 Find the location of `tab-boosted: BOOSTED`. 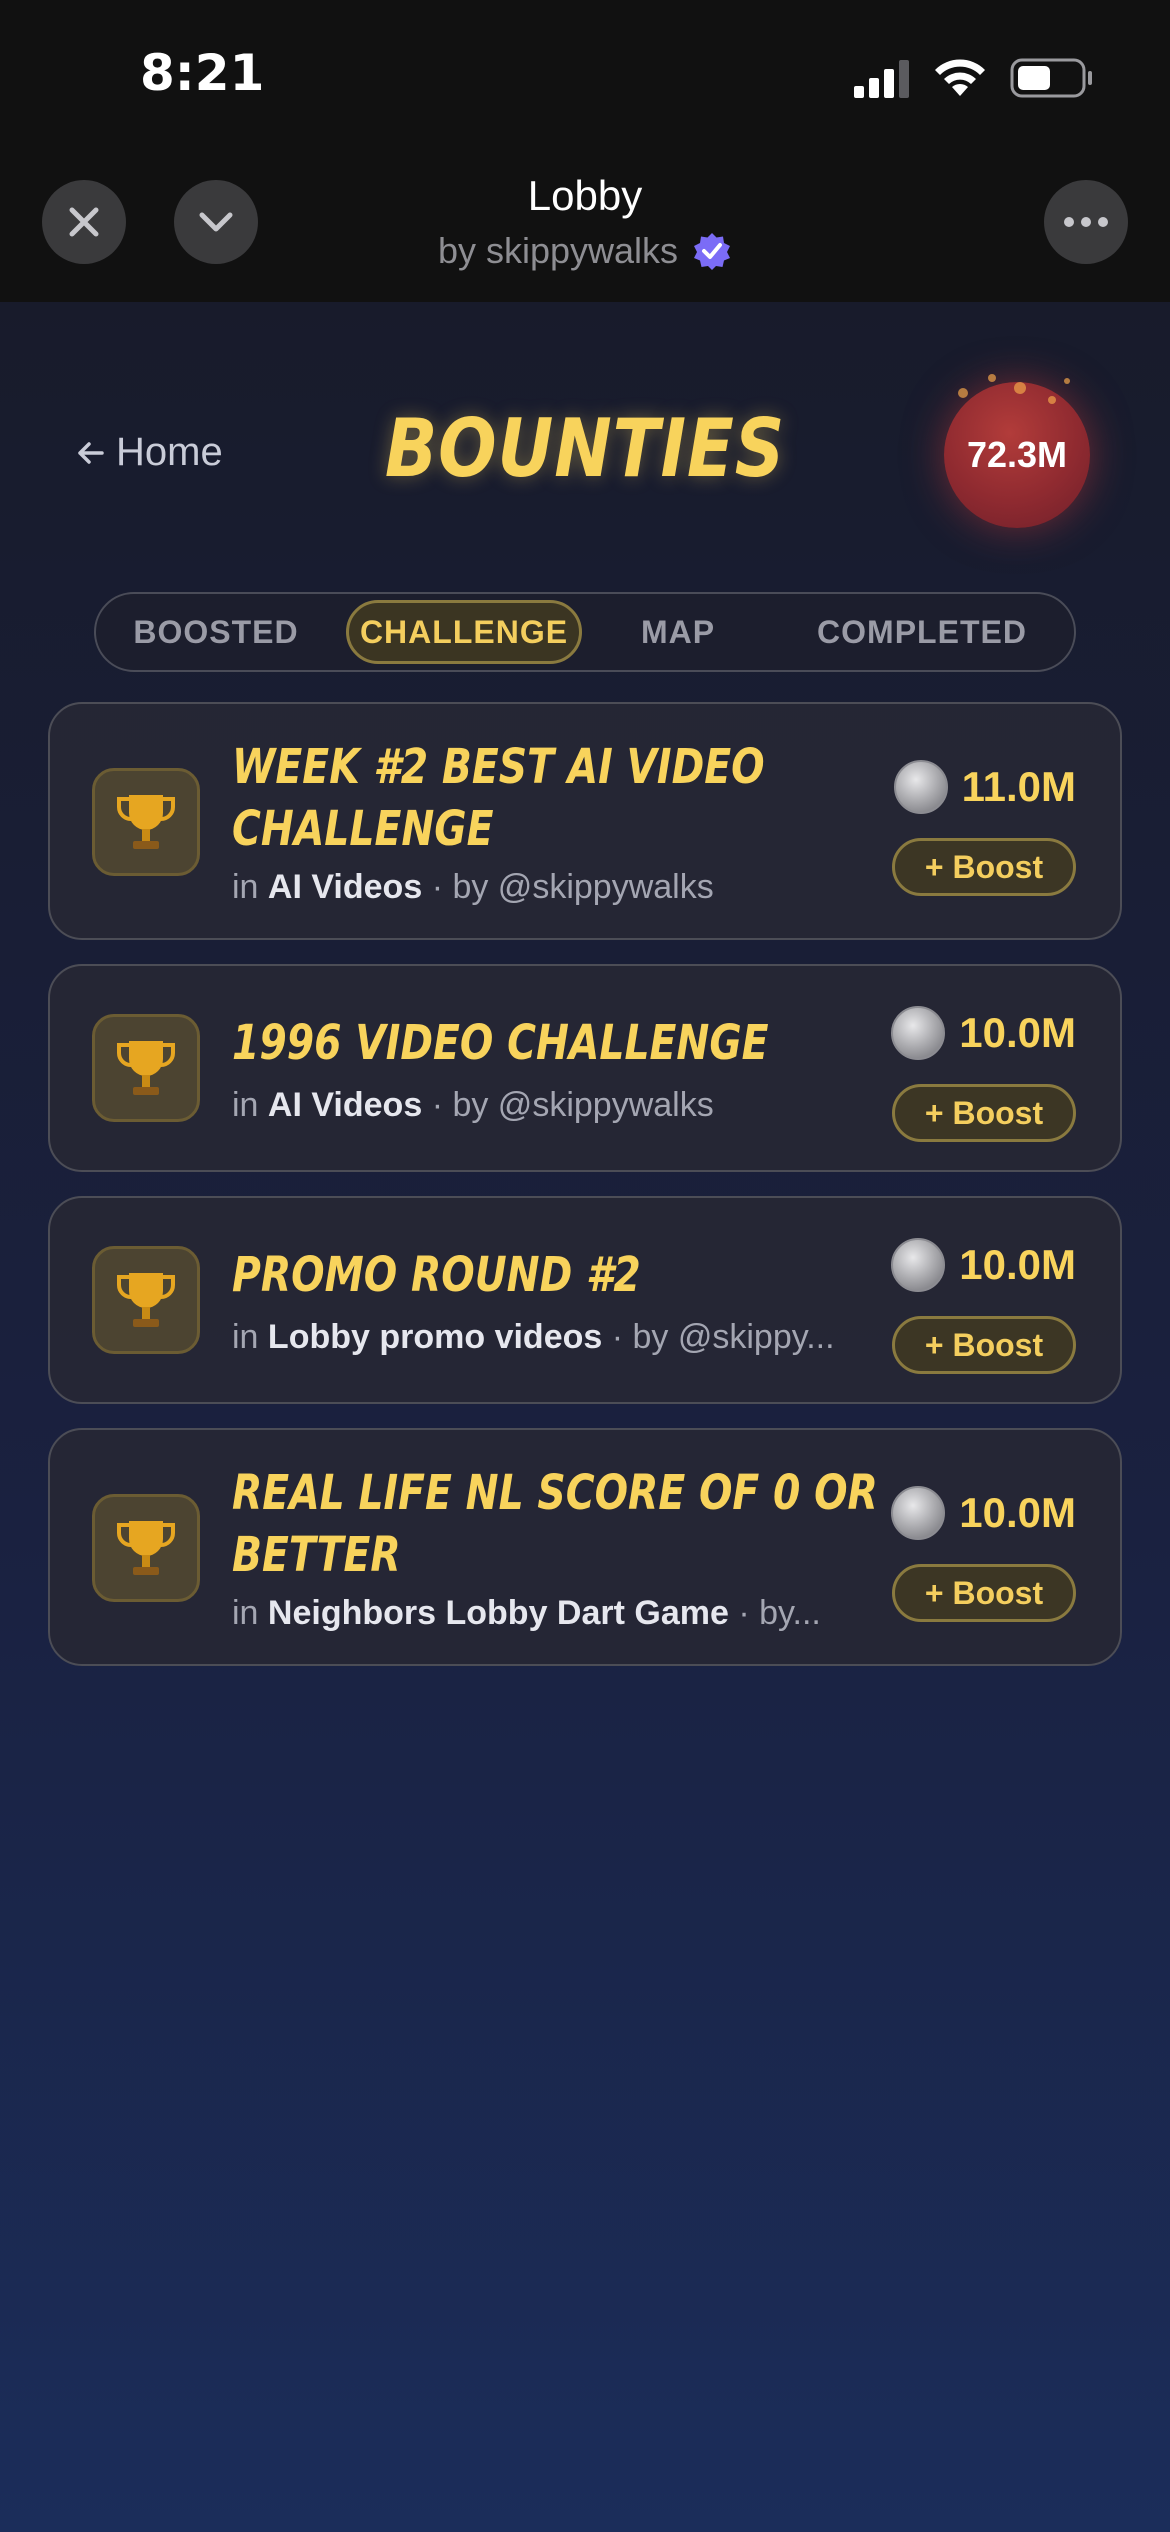

tab-boosted: BOOSTED is located at coordinates (216, 632).